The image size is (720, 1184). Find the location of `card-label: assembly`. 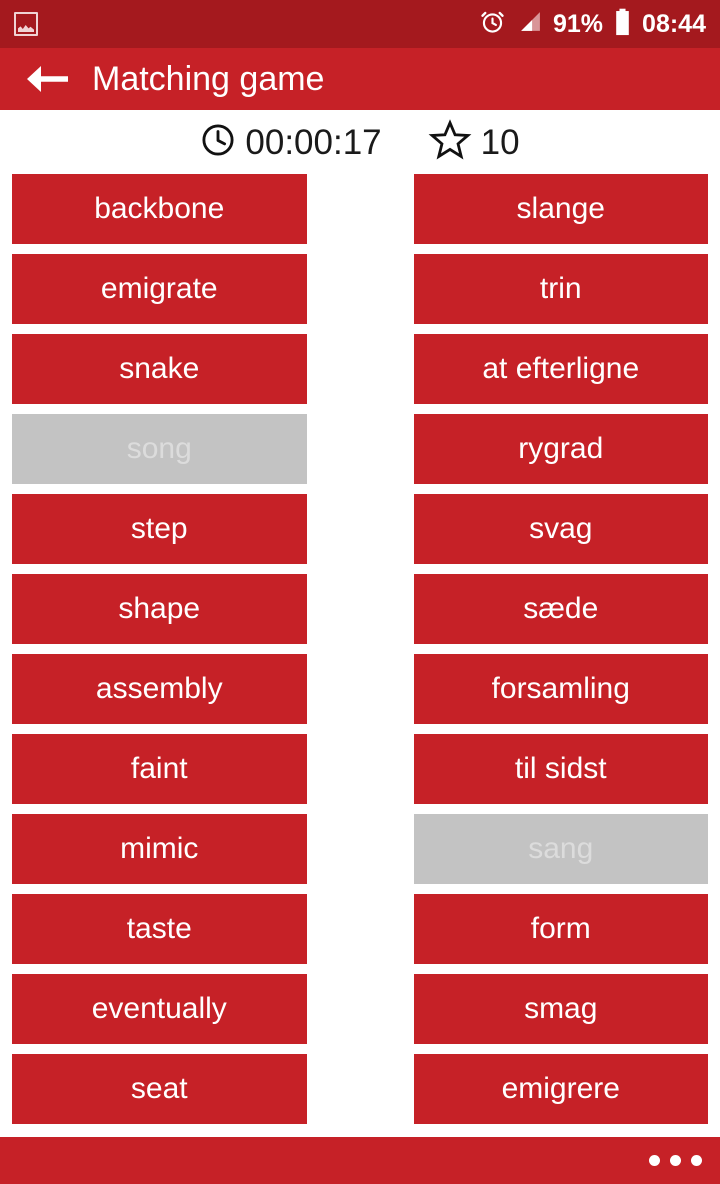

card-label: assembly is located at coordinates (159, 689).